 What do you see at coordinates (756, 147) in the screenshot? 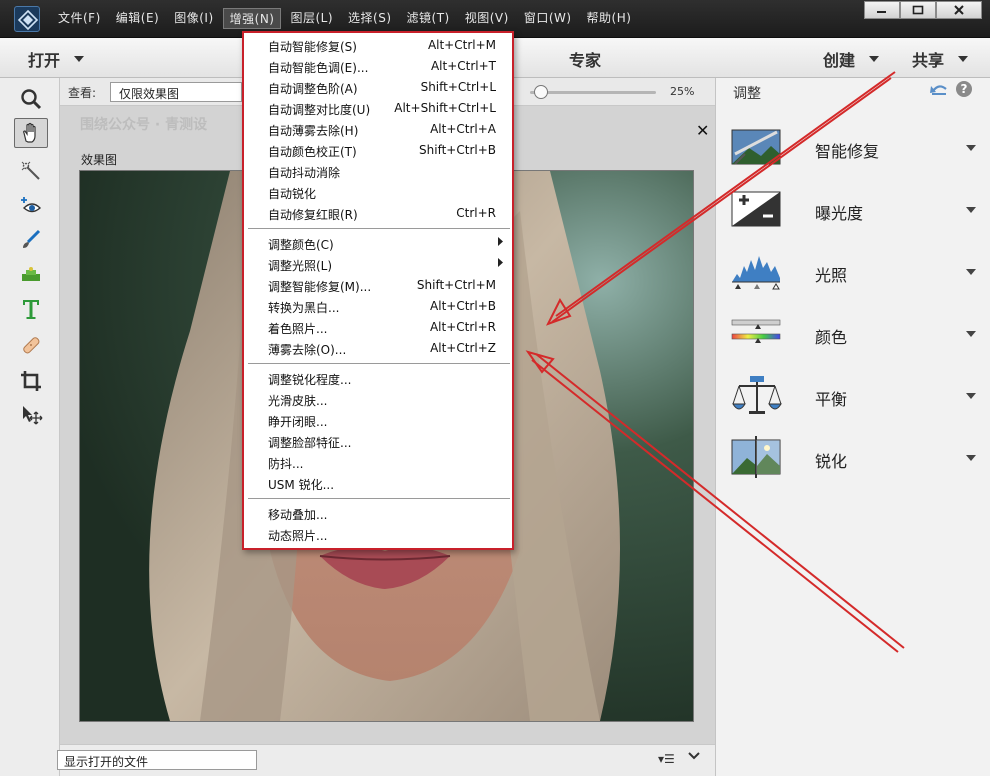
I see `smart-fix-icon` at bounding box center [756, 147].